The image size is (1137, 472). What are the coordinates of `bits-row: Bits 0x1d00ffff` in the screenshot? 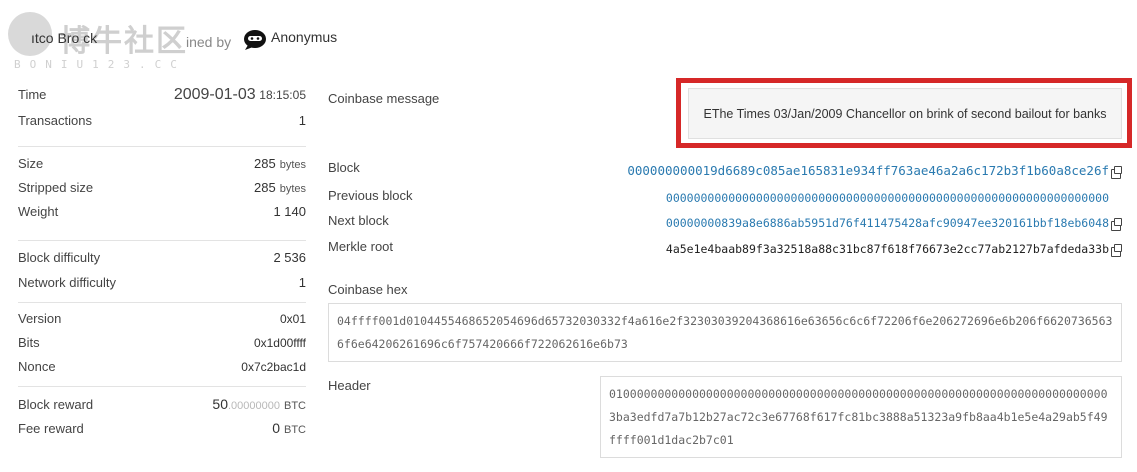 It's located at (162, 347).